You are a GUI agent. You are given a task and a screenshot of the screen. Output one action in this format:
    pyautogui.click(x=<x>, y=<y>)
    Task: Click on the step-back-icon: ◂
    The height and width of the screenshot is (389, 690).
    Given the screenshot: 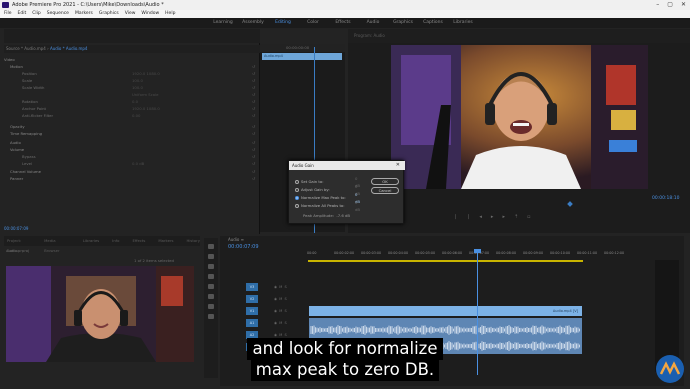 What is the action you would take?
    pyautogui.click(x=480, y=217)
    